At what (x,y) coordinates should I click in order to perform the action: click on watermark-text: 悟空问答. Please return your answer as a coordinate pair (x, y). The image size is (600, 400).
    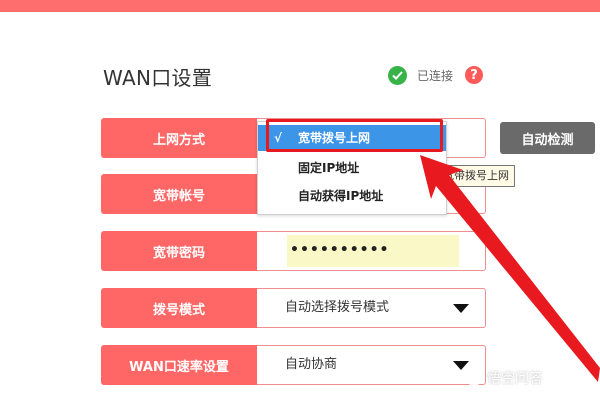
    Looking at the image, I should click on (515, 379).